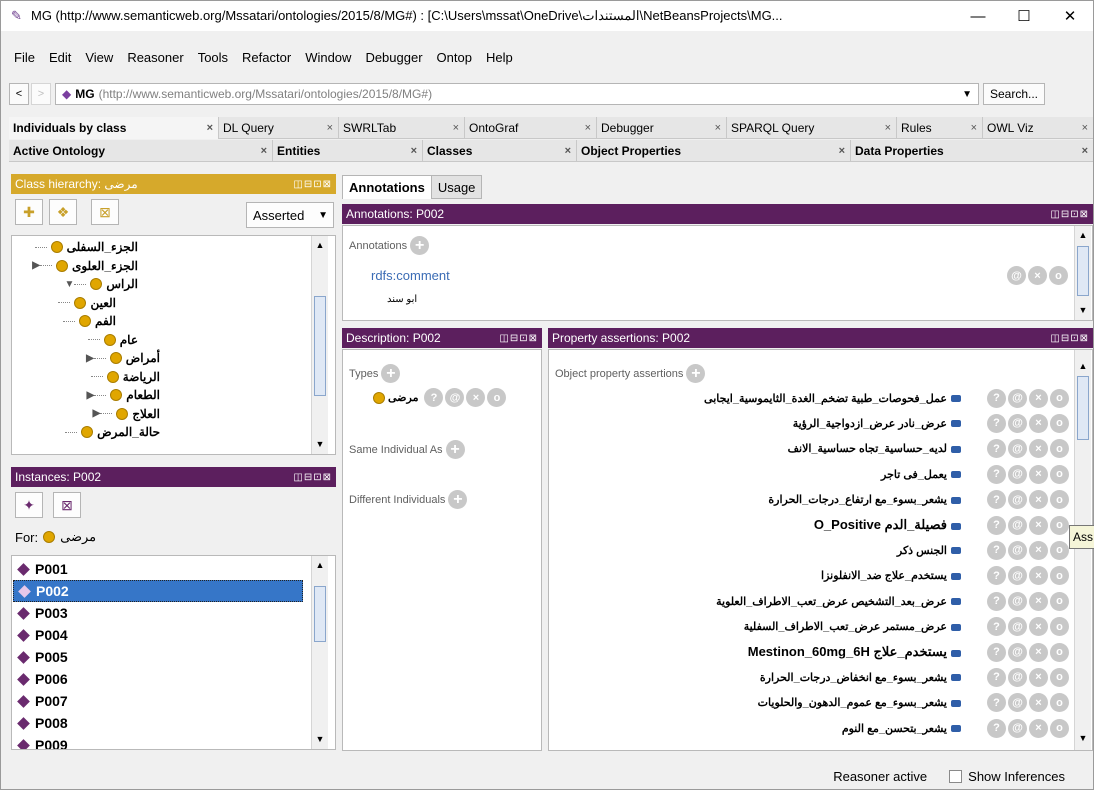 The width and height of the screenshot is (1094, 790). I want to click on property-assertions-scrollbar: ▲ ▼, so click(1082, 550).